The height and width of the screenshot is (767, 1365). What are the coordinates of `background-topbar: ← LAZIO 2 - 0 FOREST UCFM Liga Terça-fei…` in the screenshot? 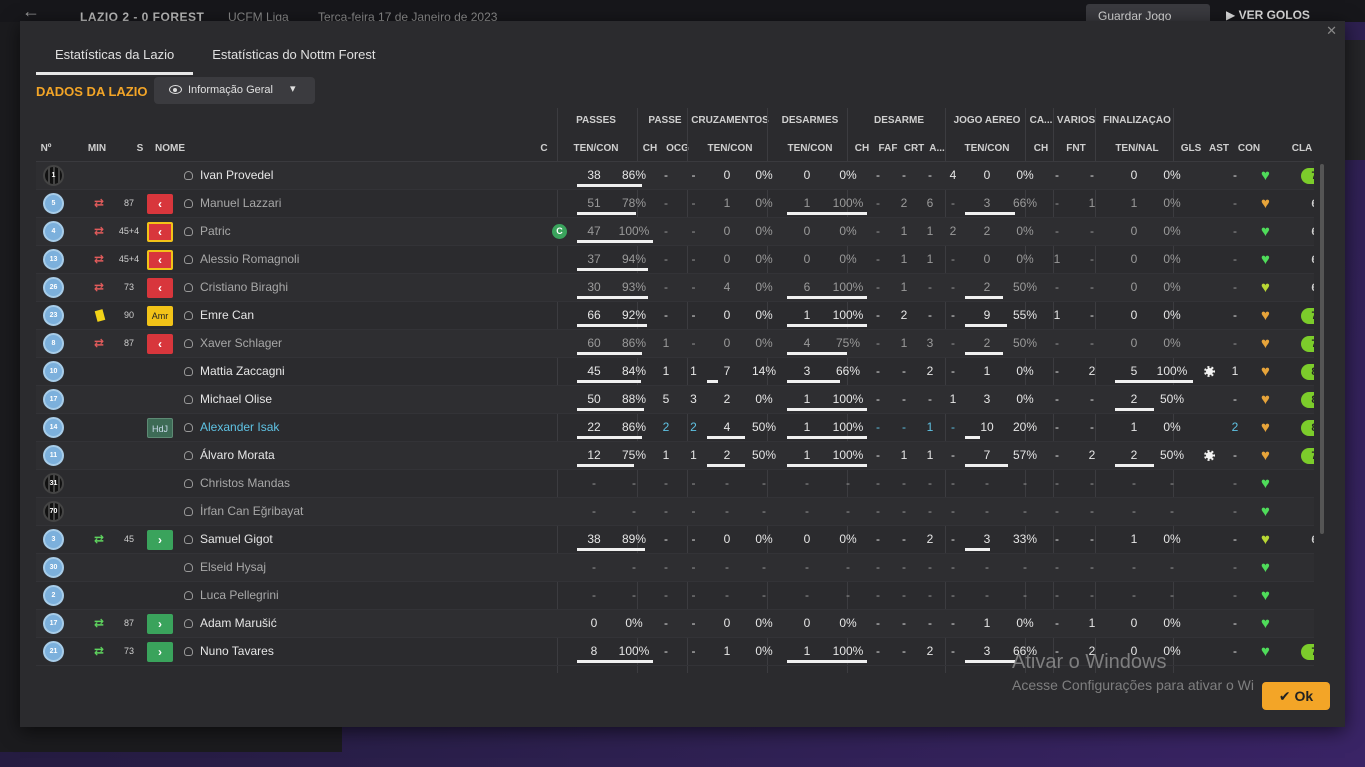 It's located at (682, 12).